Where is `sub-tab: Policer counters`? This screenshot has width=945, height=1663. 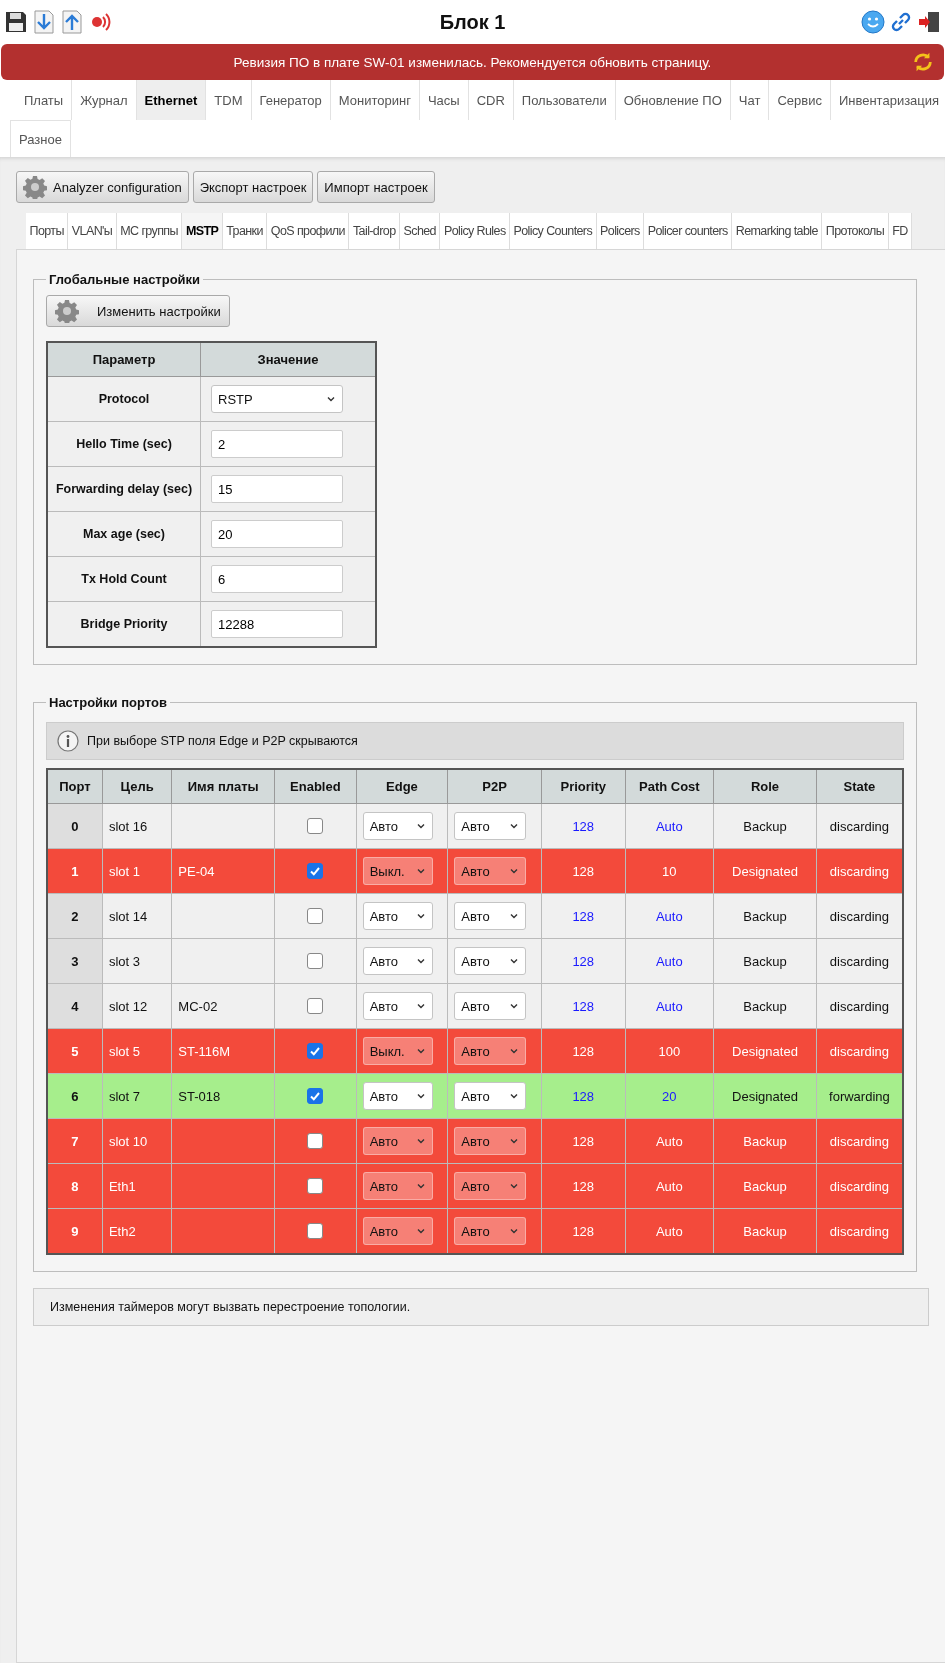
sub-tab: Policer counters is located at coordinates (688, 231).